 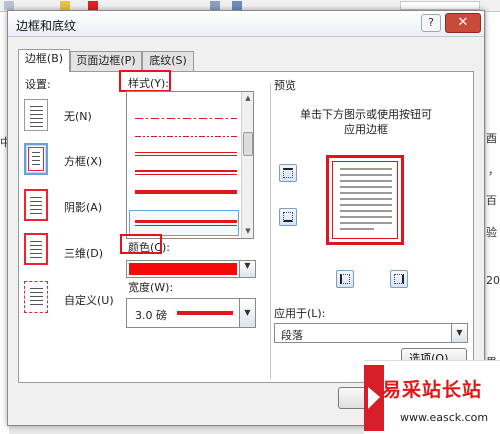 I want to click on bottom-border-button, so click(x=288, y=217).